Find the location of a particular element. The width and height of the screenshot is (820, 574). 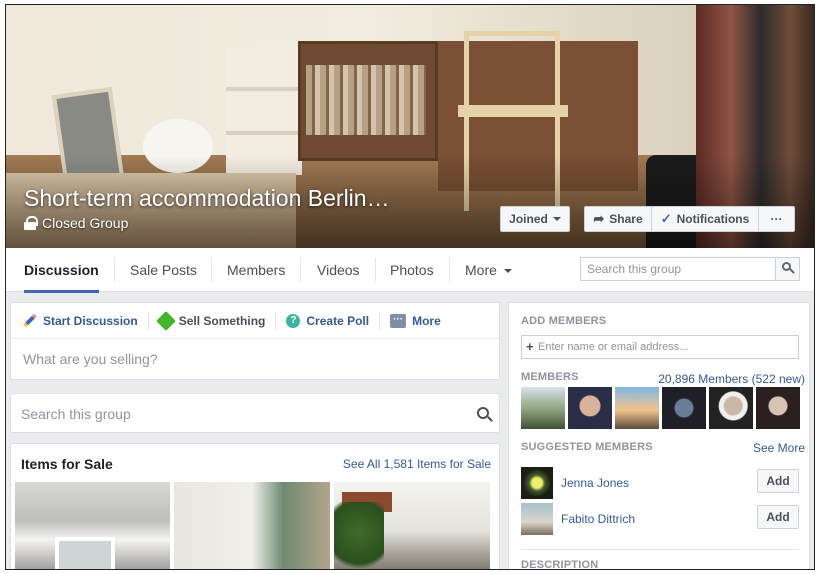

group-search-input is located at coordinates (241, 414).